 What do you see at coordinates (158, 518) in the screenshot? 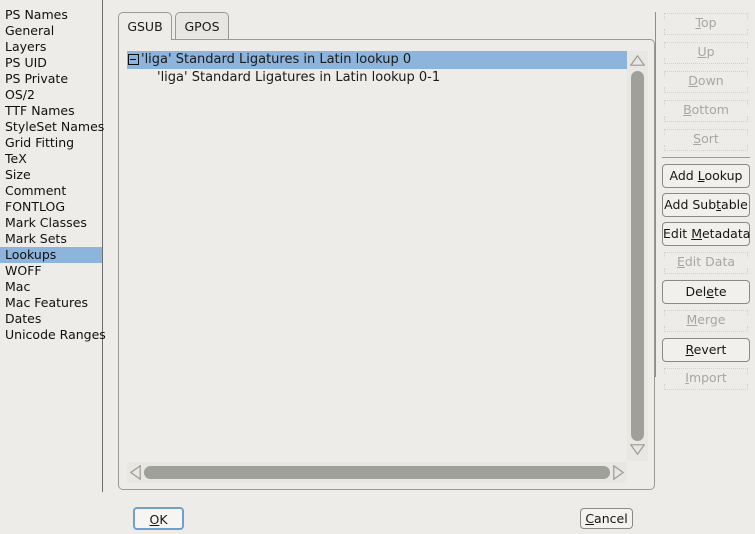
I see `ok-button: OK` at bounding box center [158, 518].